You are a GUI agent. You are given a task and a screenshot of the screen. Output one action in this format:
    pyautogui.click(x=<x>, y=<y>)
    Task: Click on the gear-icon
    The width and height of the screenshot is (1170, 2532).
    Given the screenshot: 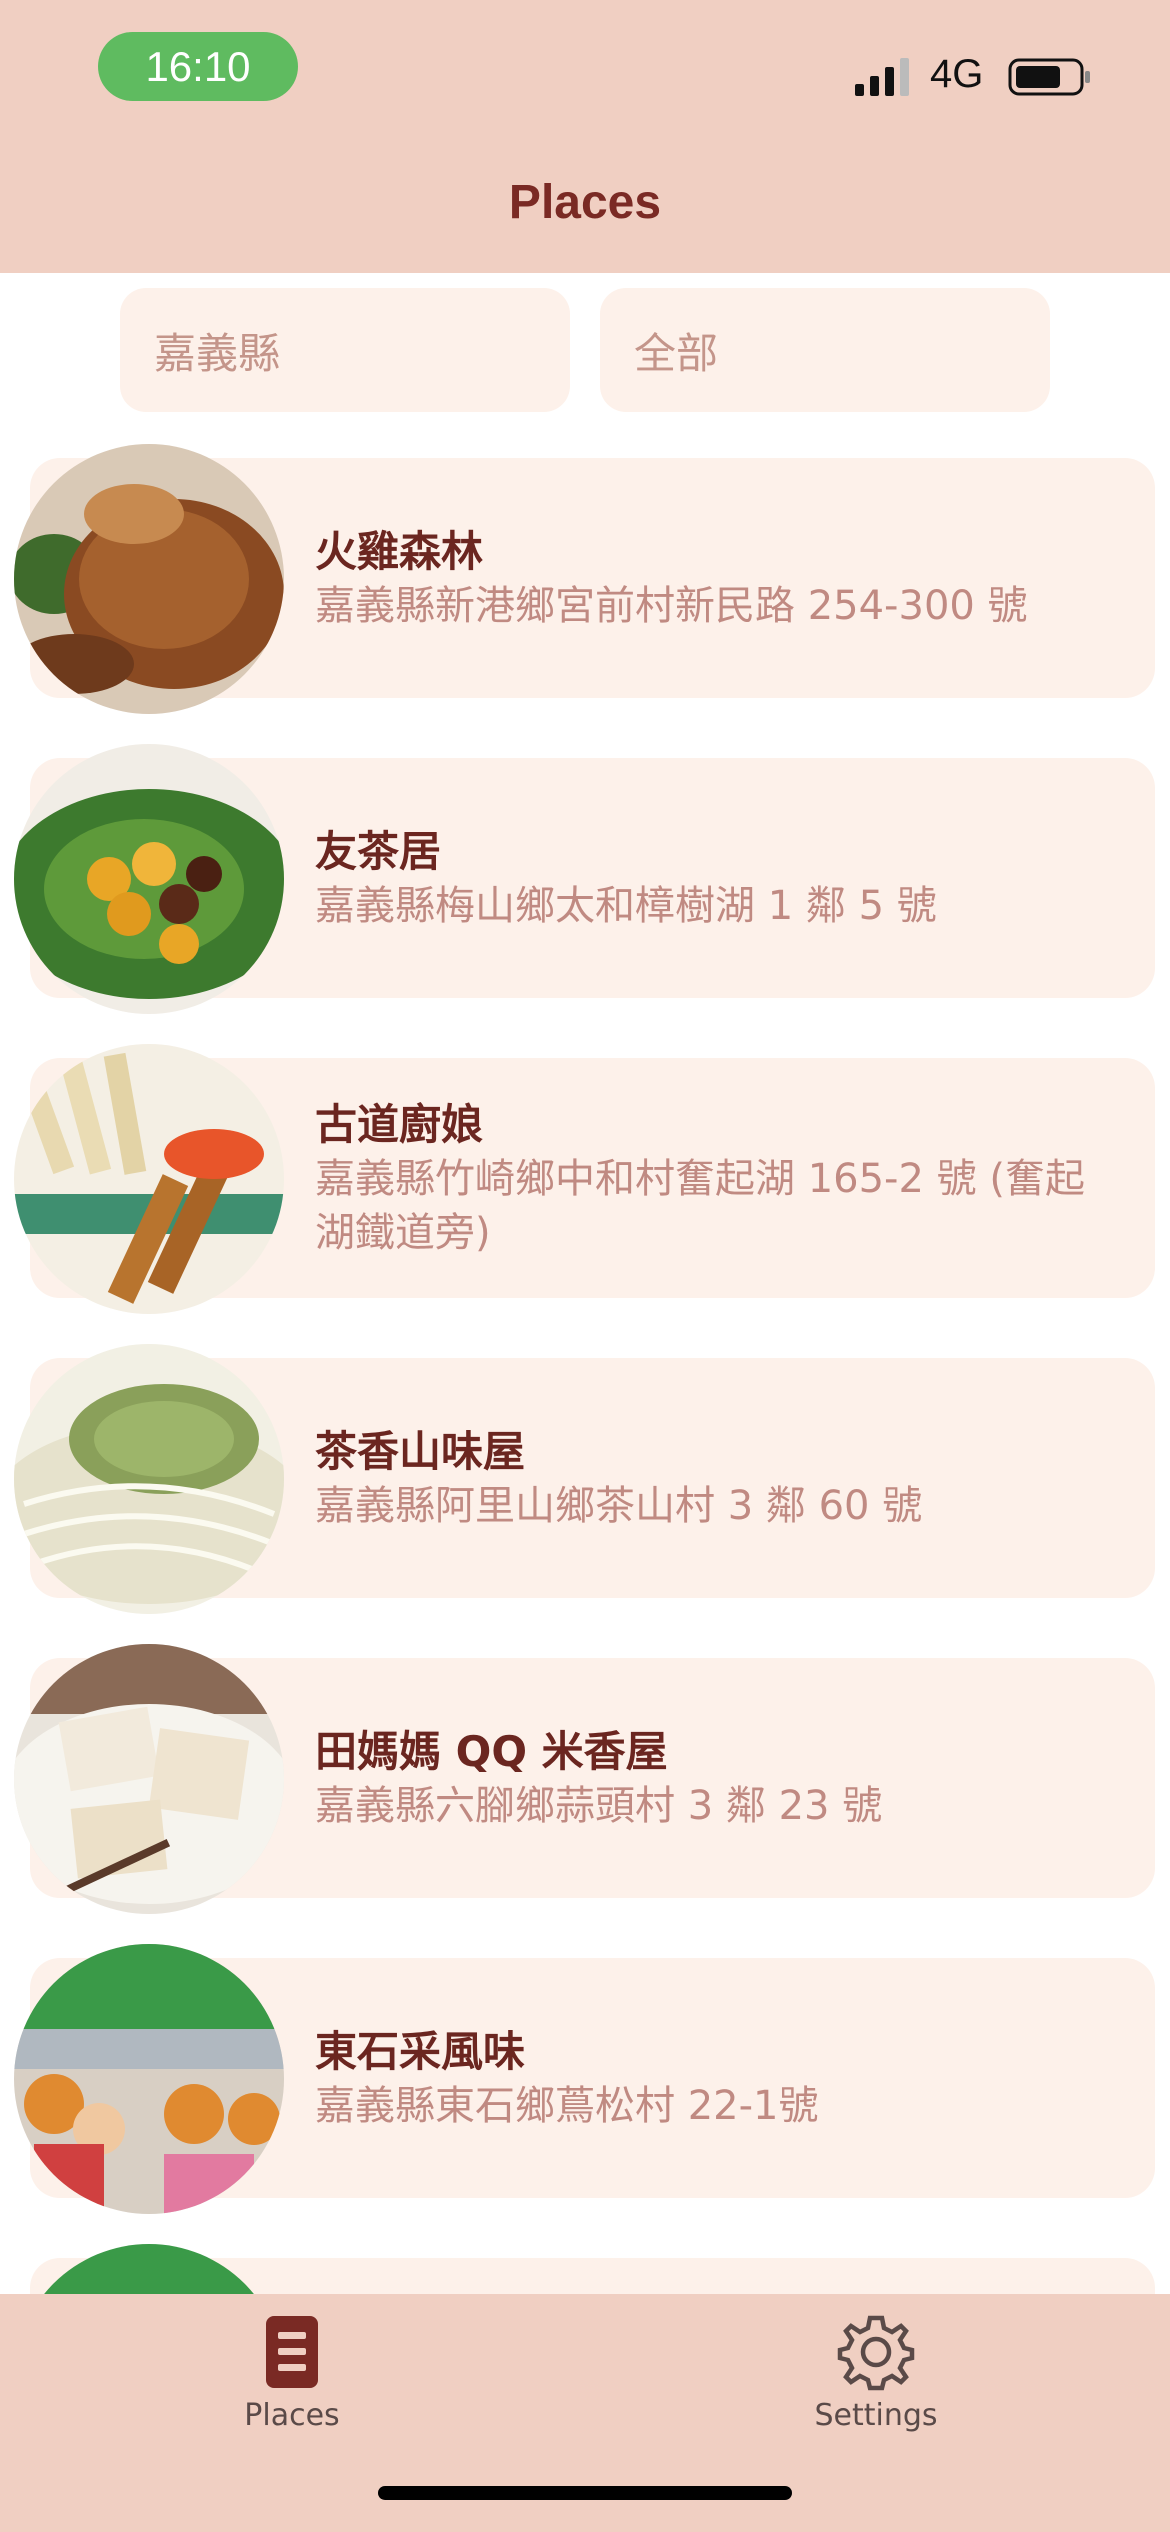 What is the action you would take?
    pyautogui.click(x=876, y=2353)
    